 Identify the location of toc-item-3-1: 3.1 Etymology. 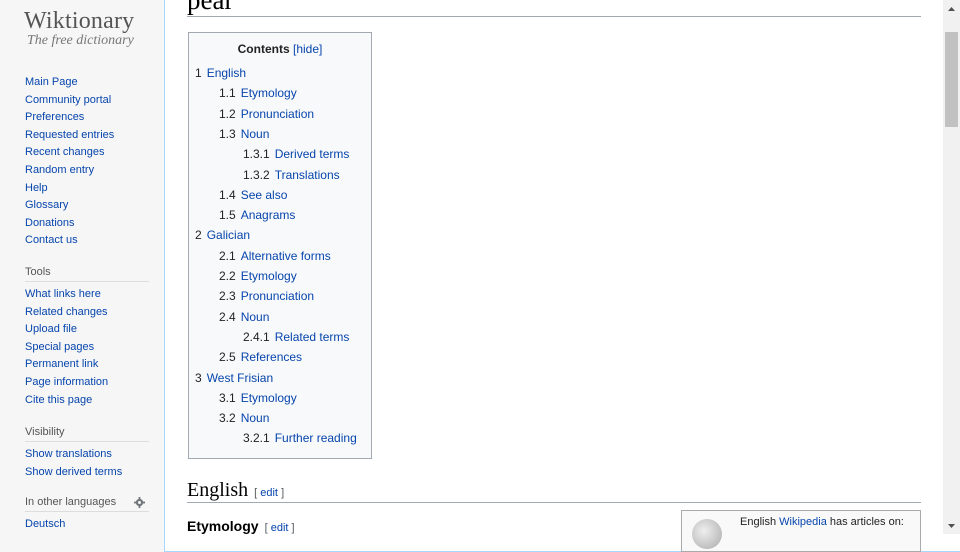
(258, 398).